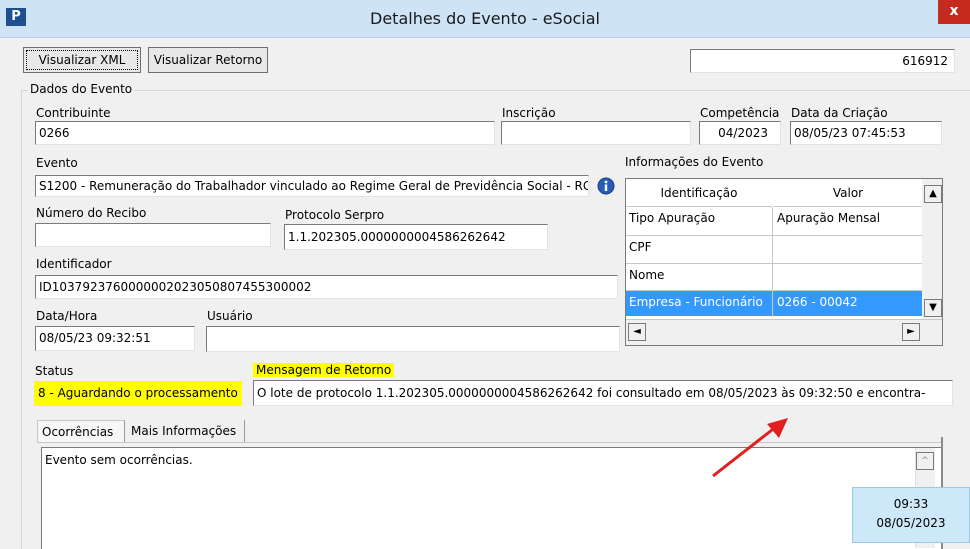 This screenshot has width=970, height=549. I want to click on inscricao-label: Inscrição, so click(529, 113).